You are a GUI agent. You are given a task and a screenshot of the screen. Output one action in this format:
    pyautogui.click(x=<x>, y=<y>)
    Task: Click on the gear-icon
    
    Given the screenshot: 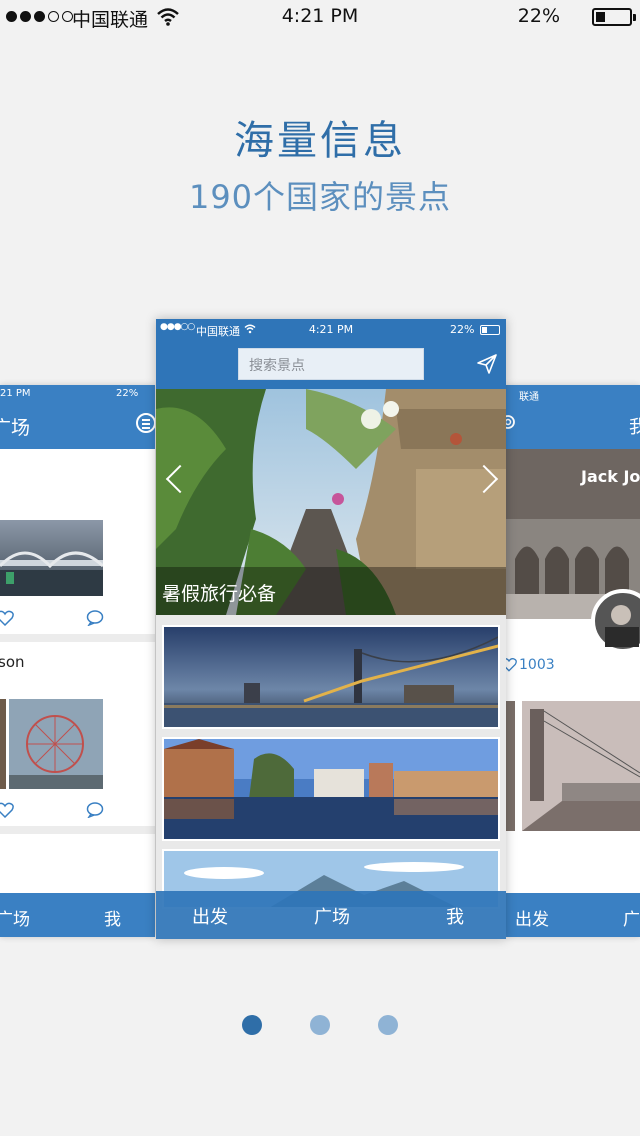 What is the action you would take?
    pyautogui.click(x=511, y=422)
    